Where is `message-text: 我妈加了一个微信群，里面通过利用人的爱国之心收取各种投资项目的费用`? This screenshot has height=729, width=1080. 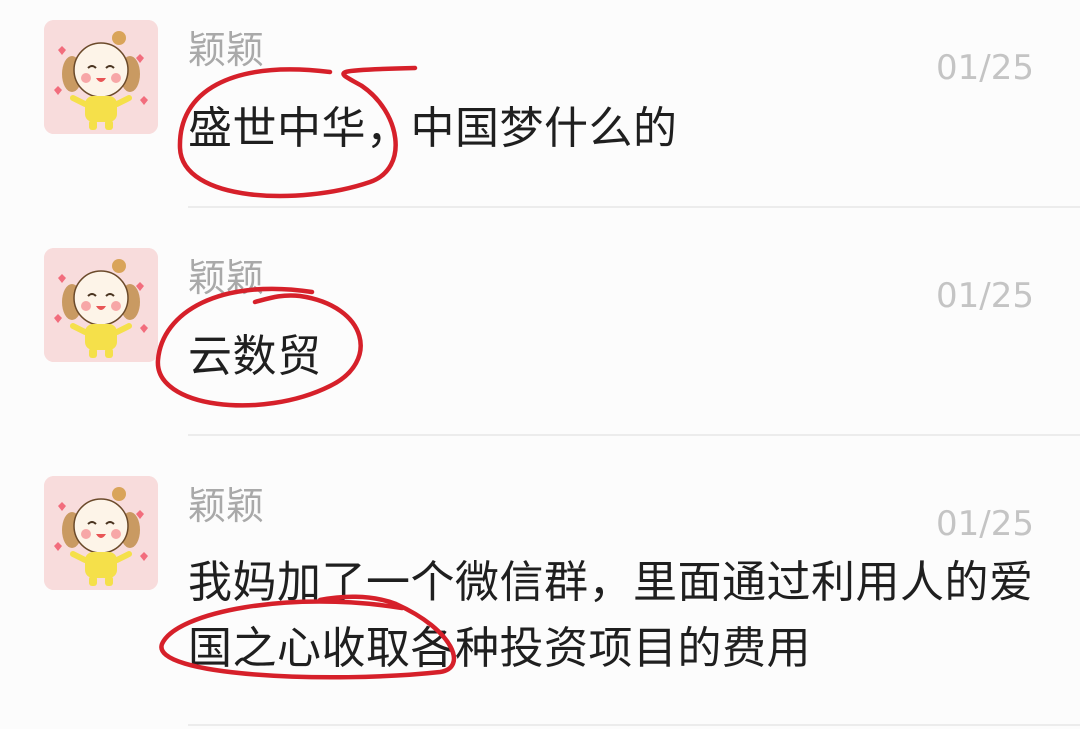
message-text: 我妈加了一个微信群，里面通过利用人的爱国之心收取各种投资项目的费用 is located at coordinates (618, 616).